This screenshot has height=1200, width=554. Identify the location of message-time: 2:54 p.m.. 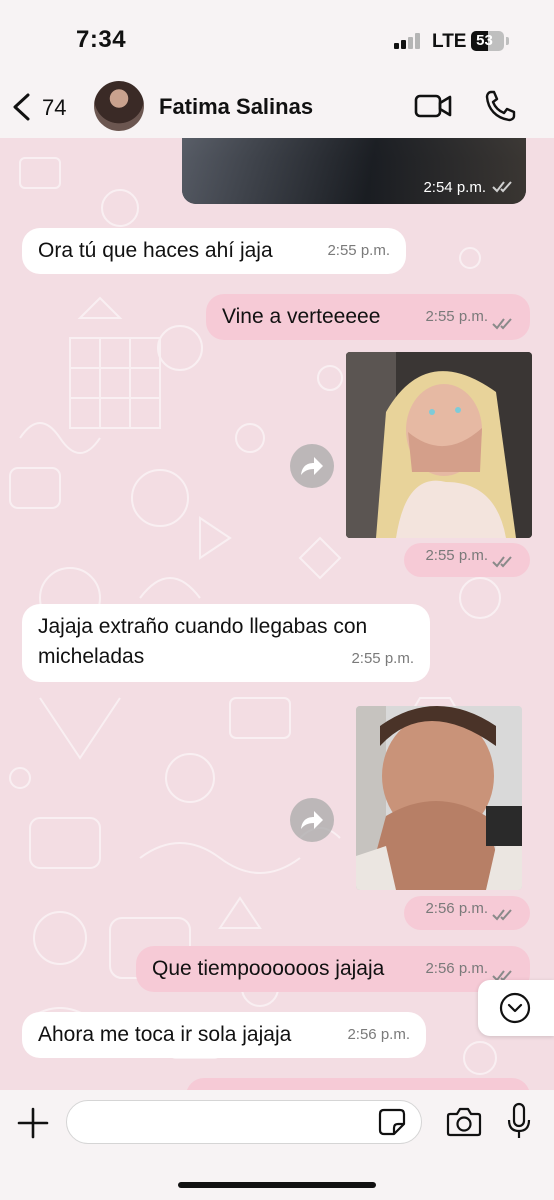
(454, 187).